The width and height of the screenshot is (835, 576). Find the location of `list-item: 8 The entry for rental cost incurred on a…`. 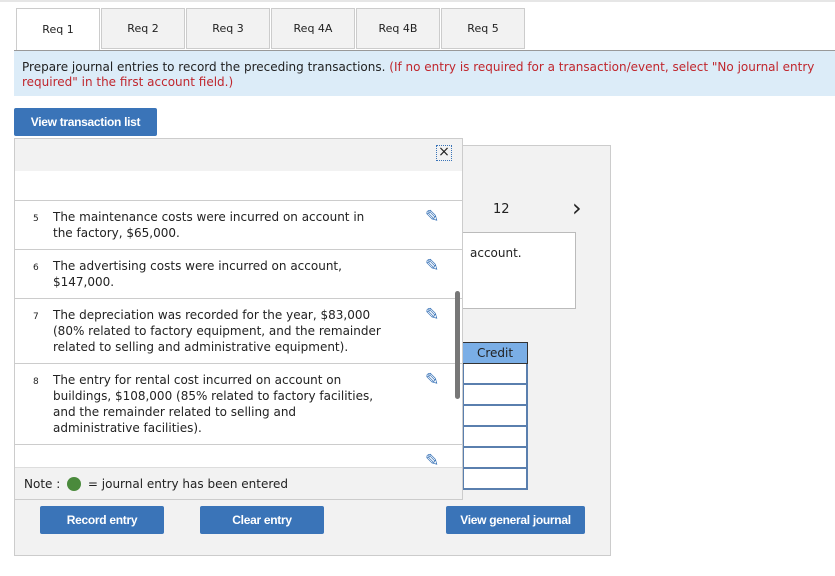

list-item: 8 The entry for rental cost incurred on a… is located at coordinates (238, 403).